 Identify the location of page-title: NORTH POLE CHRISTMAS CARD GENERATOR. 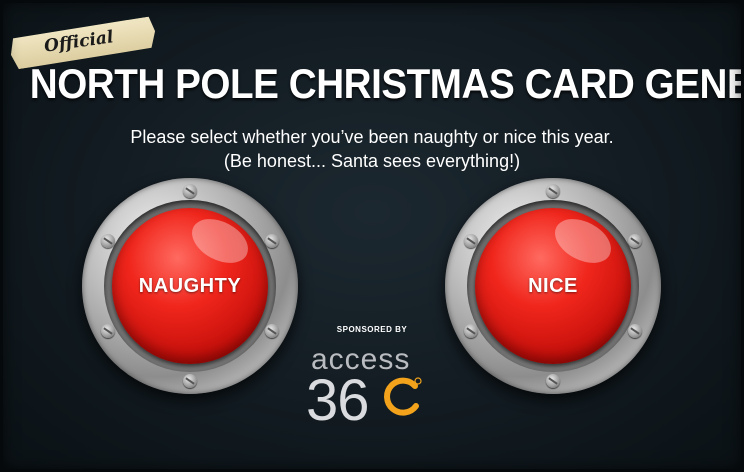
(386, 83).